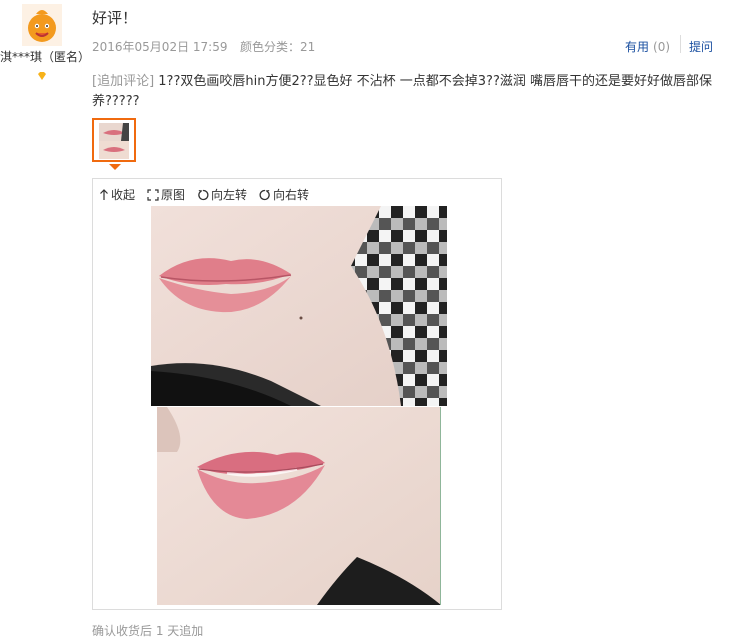 This screenshot has width=730, height=639. What do you see at coordinates (153, 194) in the screenshot?
I see `expand-icon` at bounding box center [153, 194].